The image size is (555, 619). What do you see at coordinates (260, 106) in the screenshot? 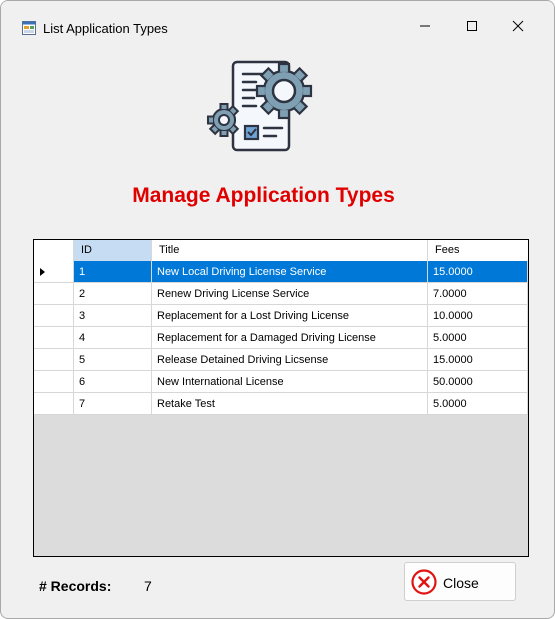
I see `document-gears-icon` at bounding box center [260, 106].